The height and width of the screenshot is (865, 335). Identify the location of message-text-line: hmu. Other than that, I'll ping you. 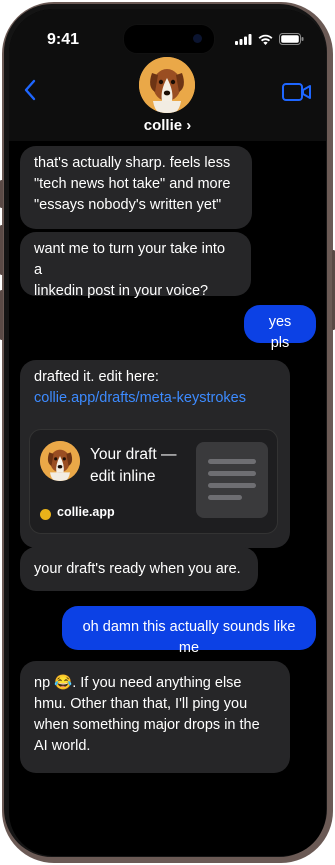
(141, 704).